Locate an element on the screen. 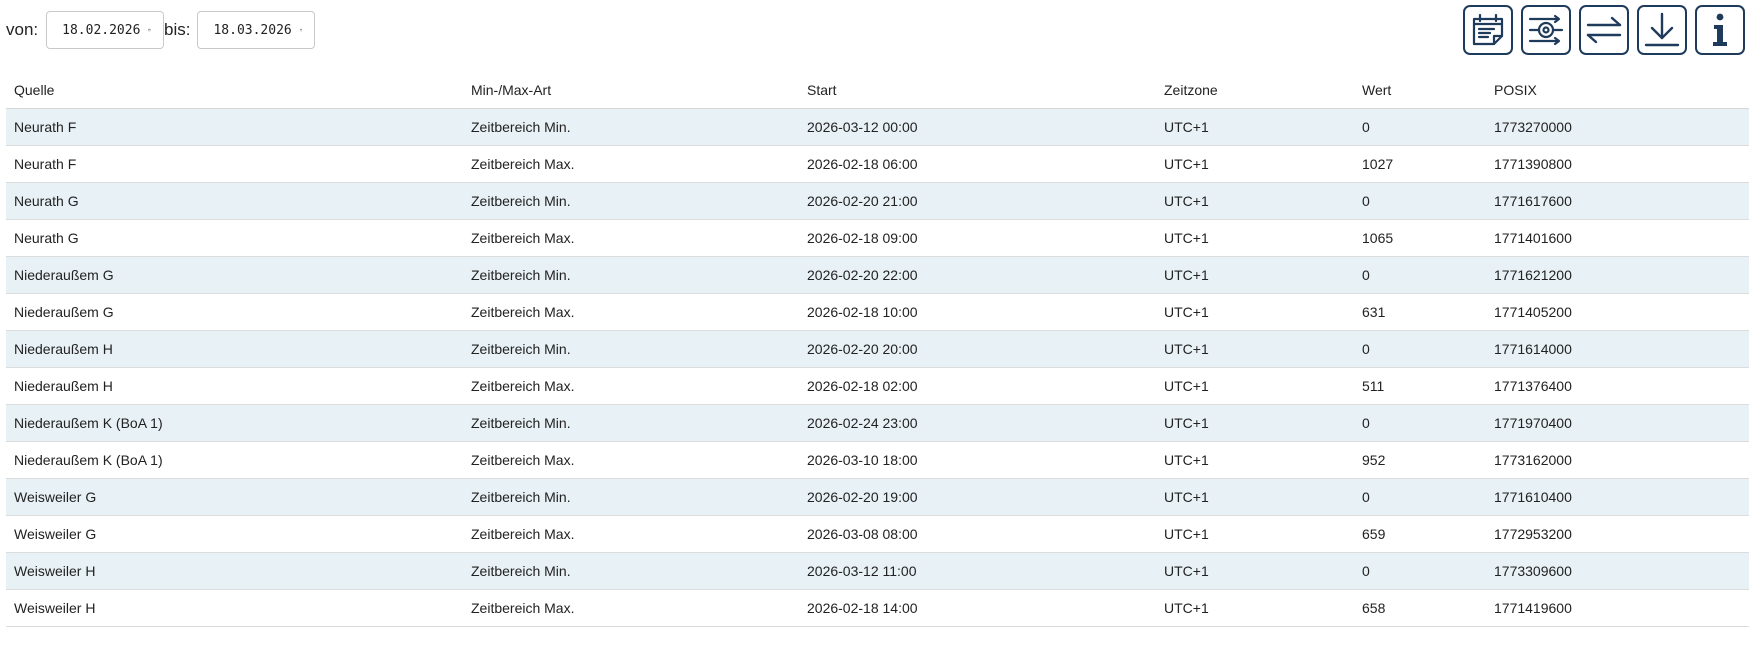  swap-arrows-icon is located at coordinates (1604, 30).